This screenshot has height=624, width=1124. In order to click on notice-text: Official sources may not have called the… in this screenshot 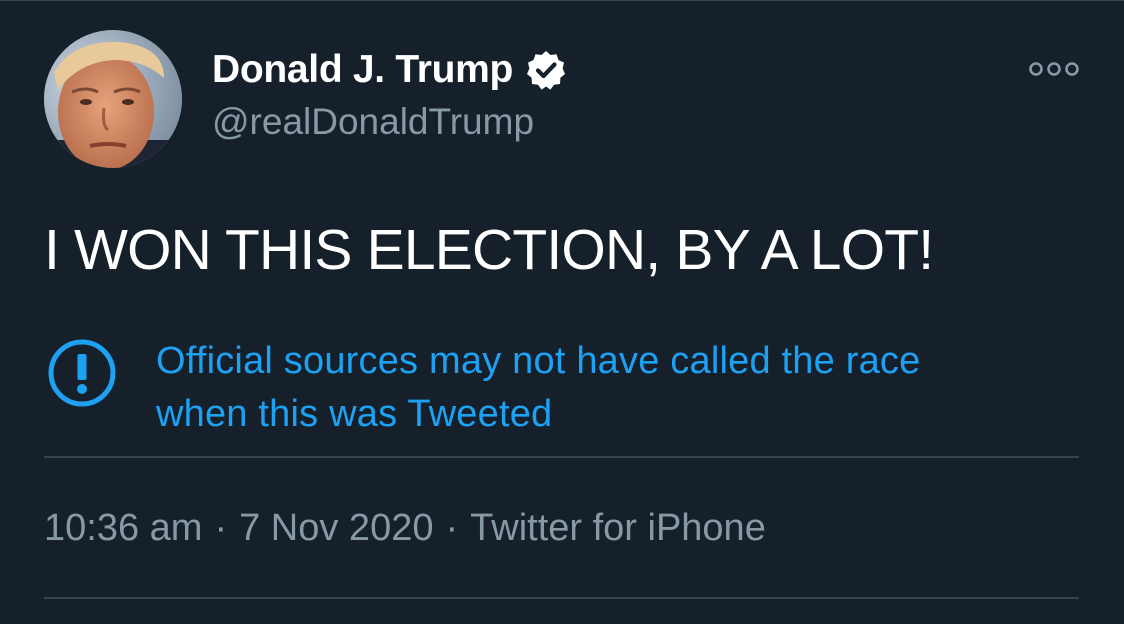, I will do `click(616, 388)`.